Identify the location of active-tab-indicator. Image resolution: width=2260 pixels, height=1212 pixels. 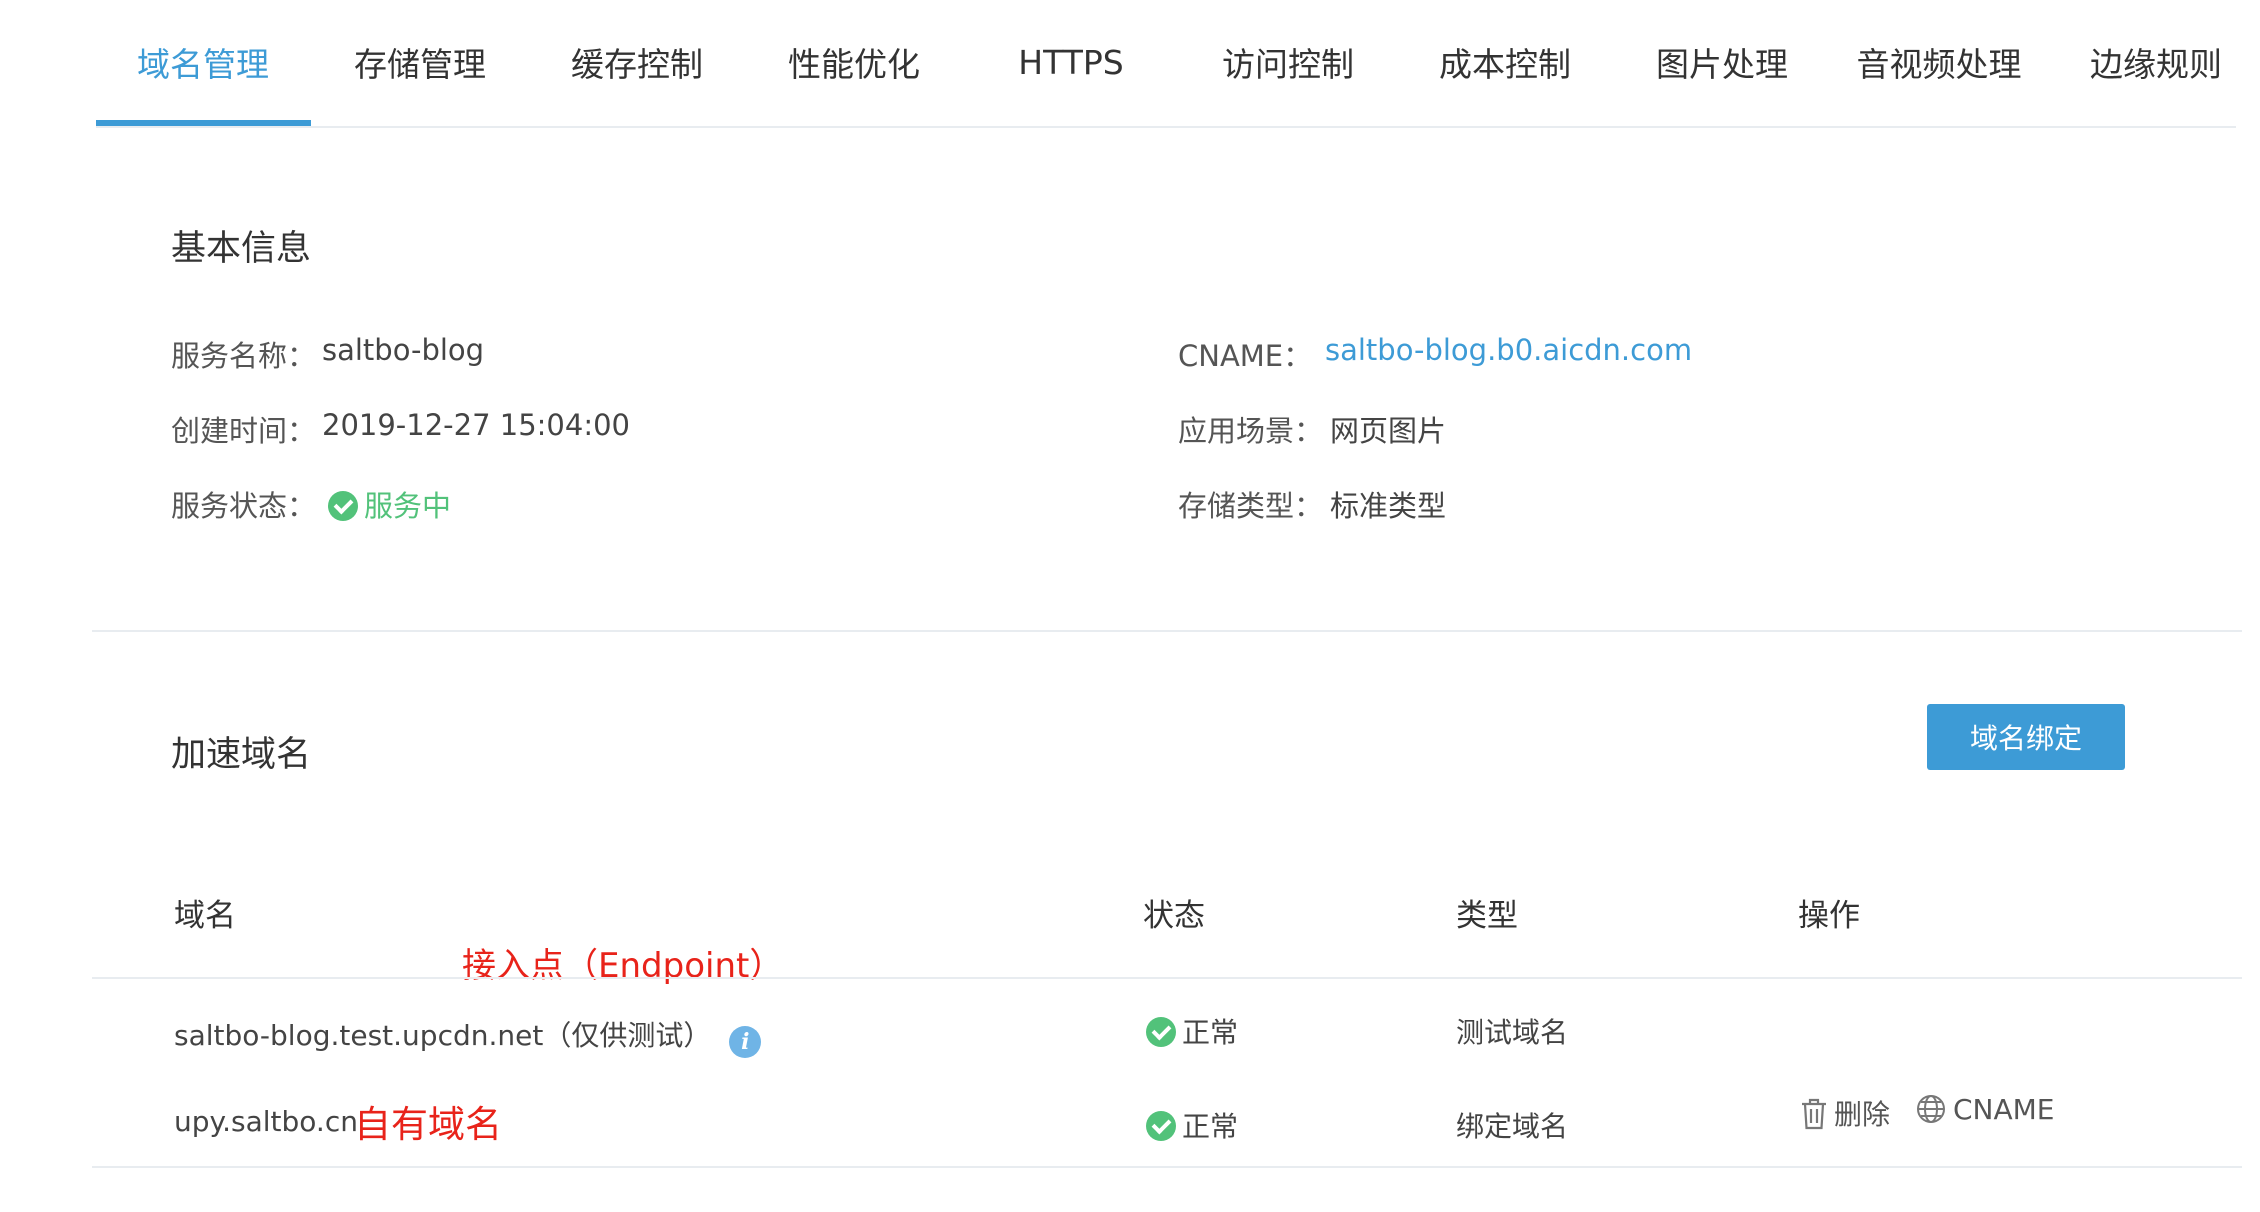
(203, 123).